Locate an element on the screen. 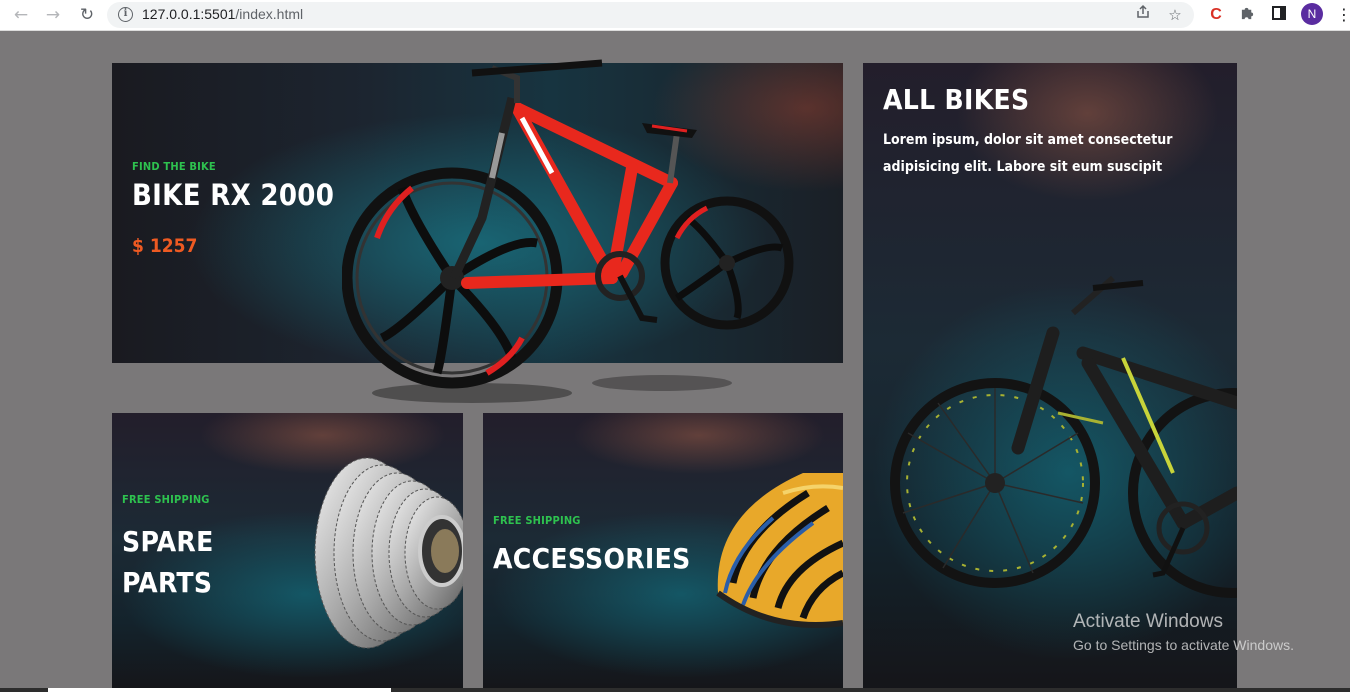  forward-icon: → is located at coordinates (53, 15).